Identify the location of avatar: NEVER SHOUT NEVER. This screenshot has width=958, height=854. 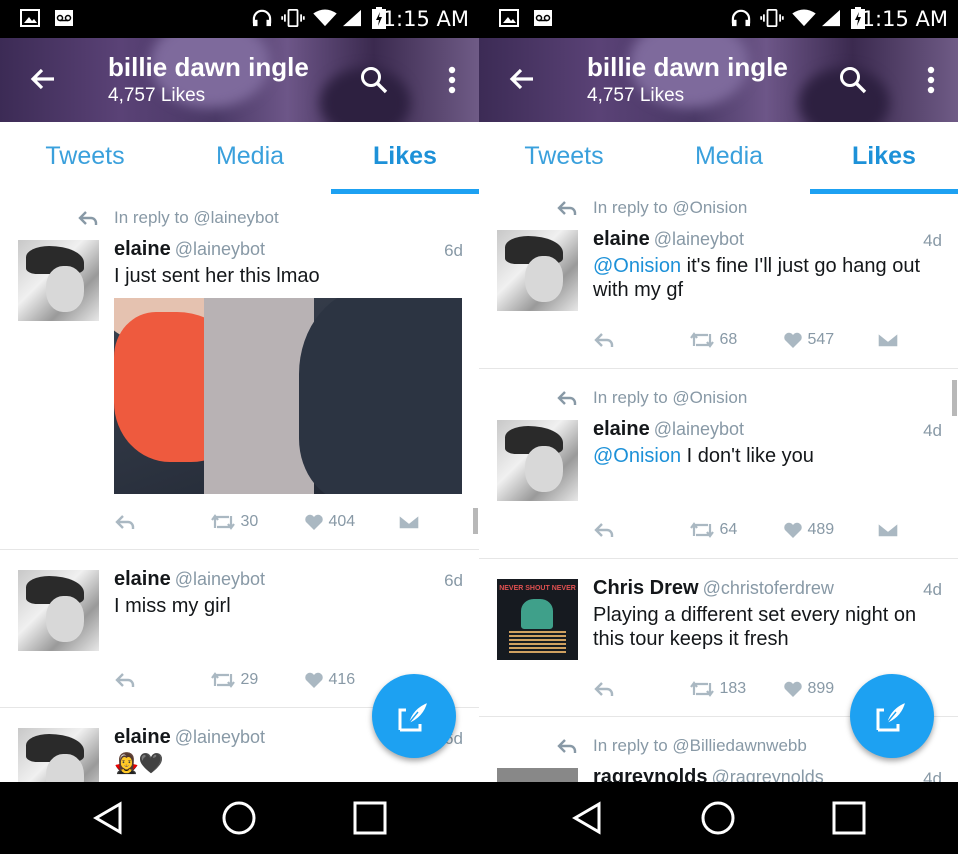
(537, 619).